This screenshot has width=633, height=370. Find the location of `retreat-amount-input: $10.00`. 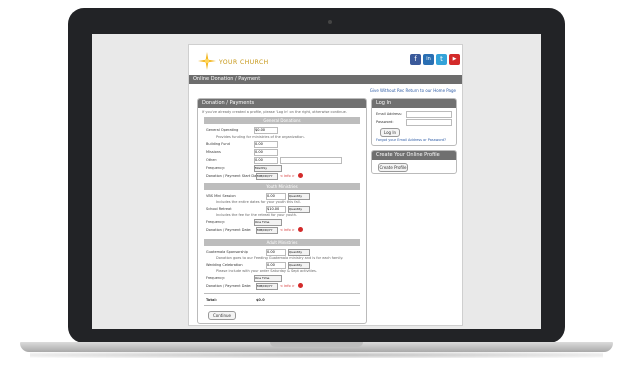

retreat-amount-input: $10.00 is located at coordinates (276, 209).